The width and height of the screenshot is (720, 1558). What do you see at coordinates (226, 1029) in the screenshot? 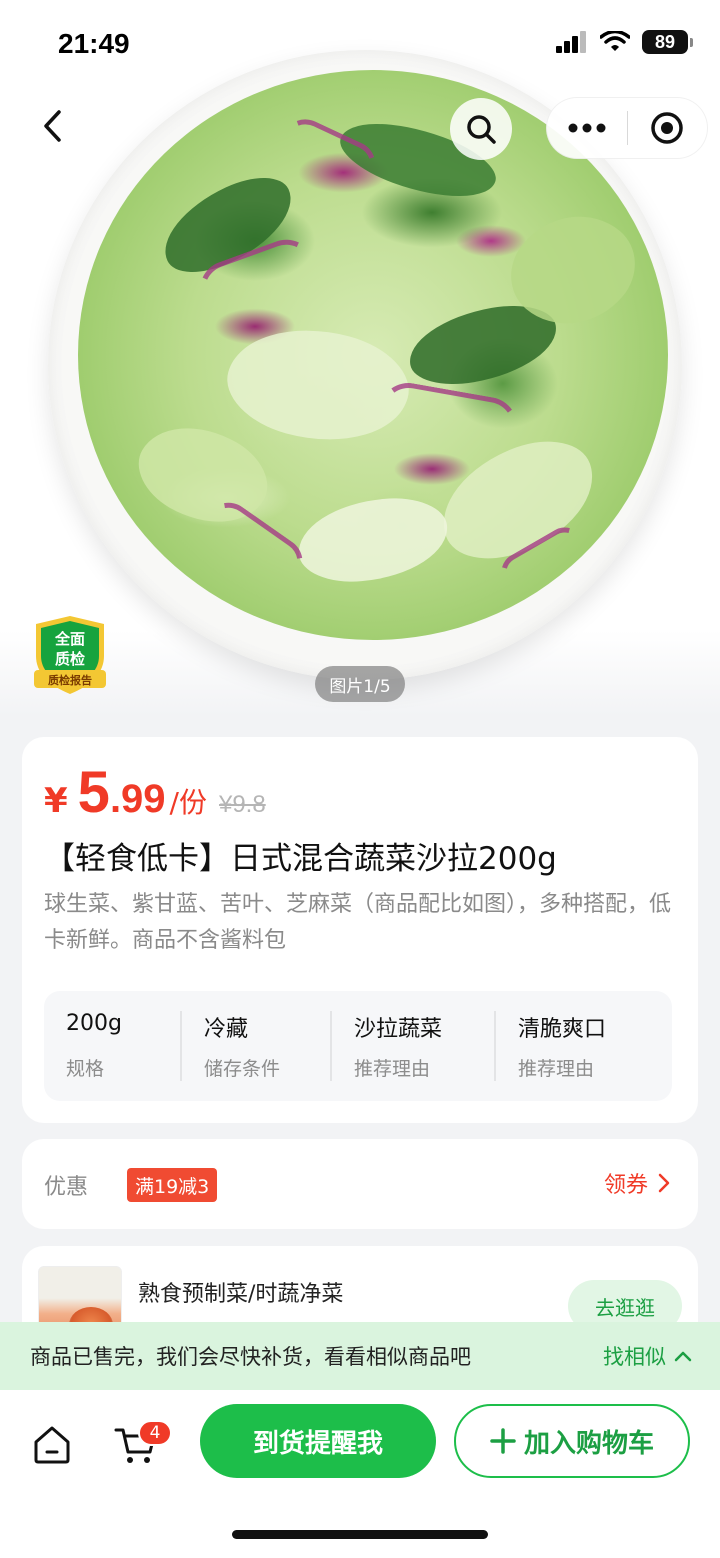
I see `spec-value: 冷藏` at bounding box center [226, 1029].